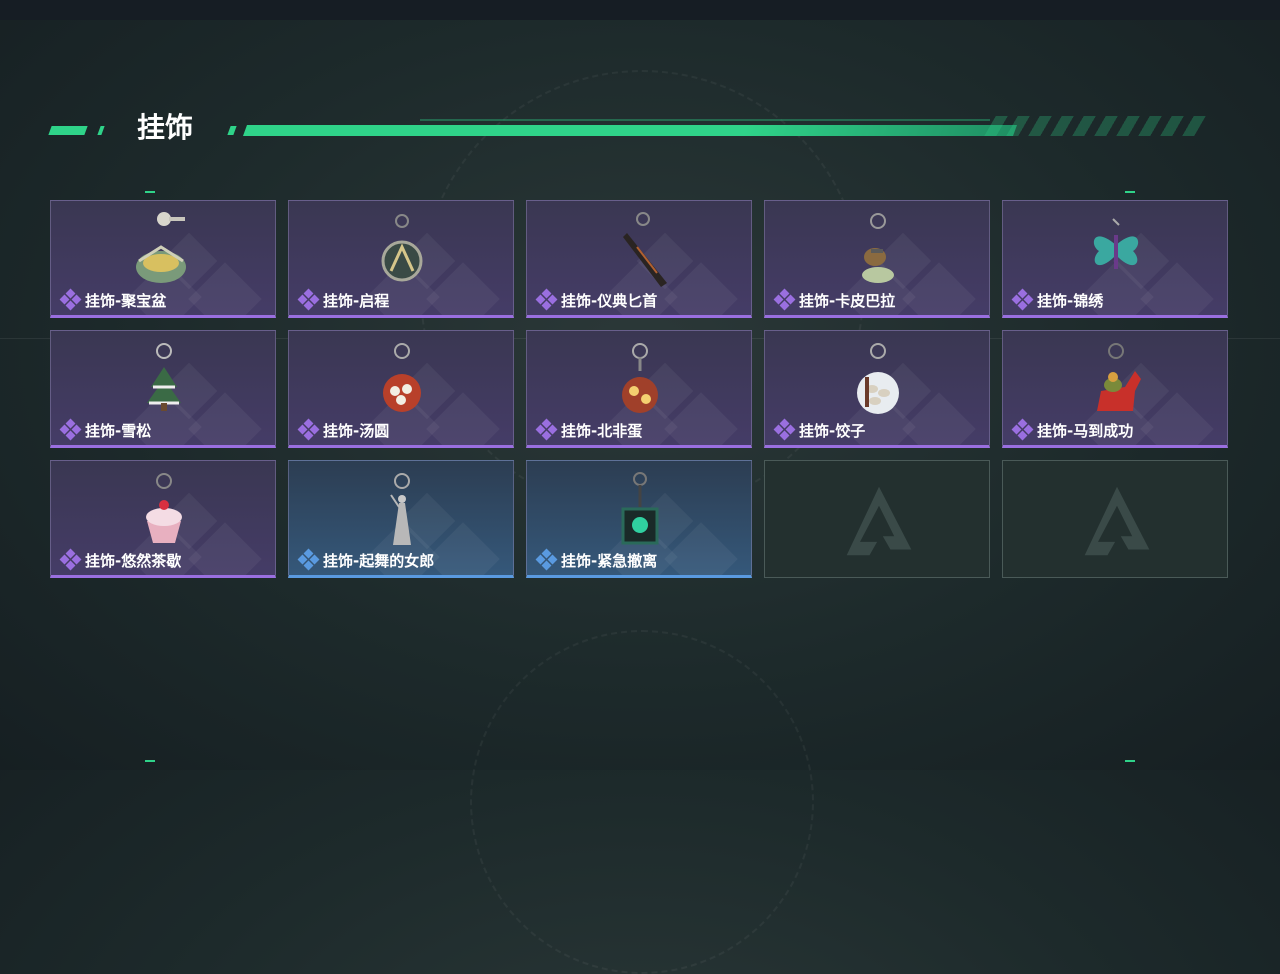  What do you see at coordinates (356, 430) in the screenshot?
I see `charm-name: 挂饰-汤圆` at bounding box center [356, 430].